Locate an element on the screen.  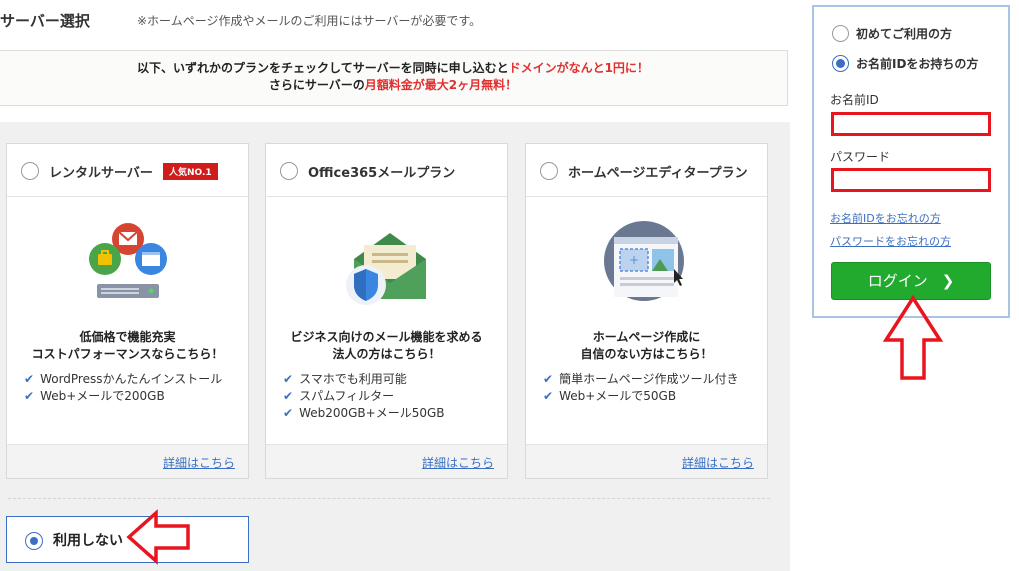
login-option-new: 初めてご利用の方 is located at coordinates (892, 33).